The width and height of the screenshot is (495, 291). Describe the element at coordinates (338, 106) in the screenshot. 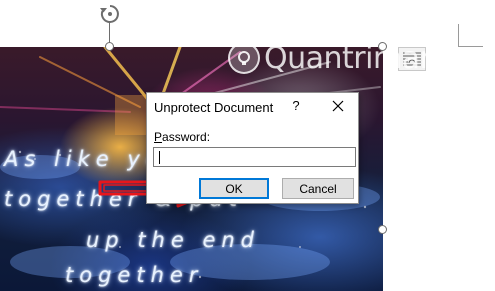

I see `close-icon` at that location.